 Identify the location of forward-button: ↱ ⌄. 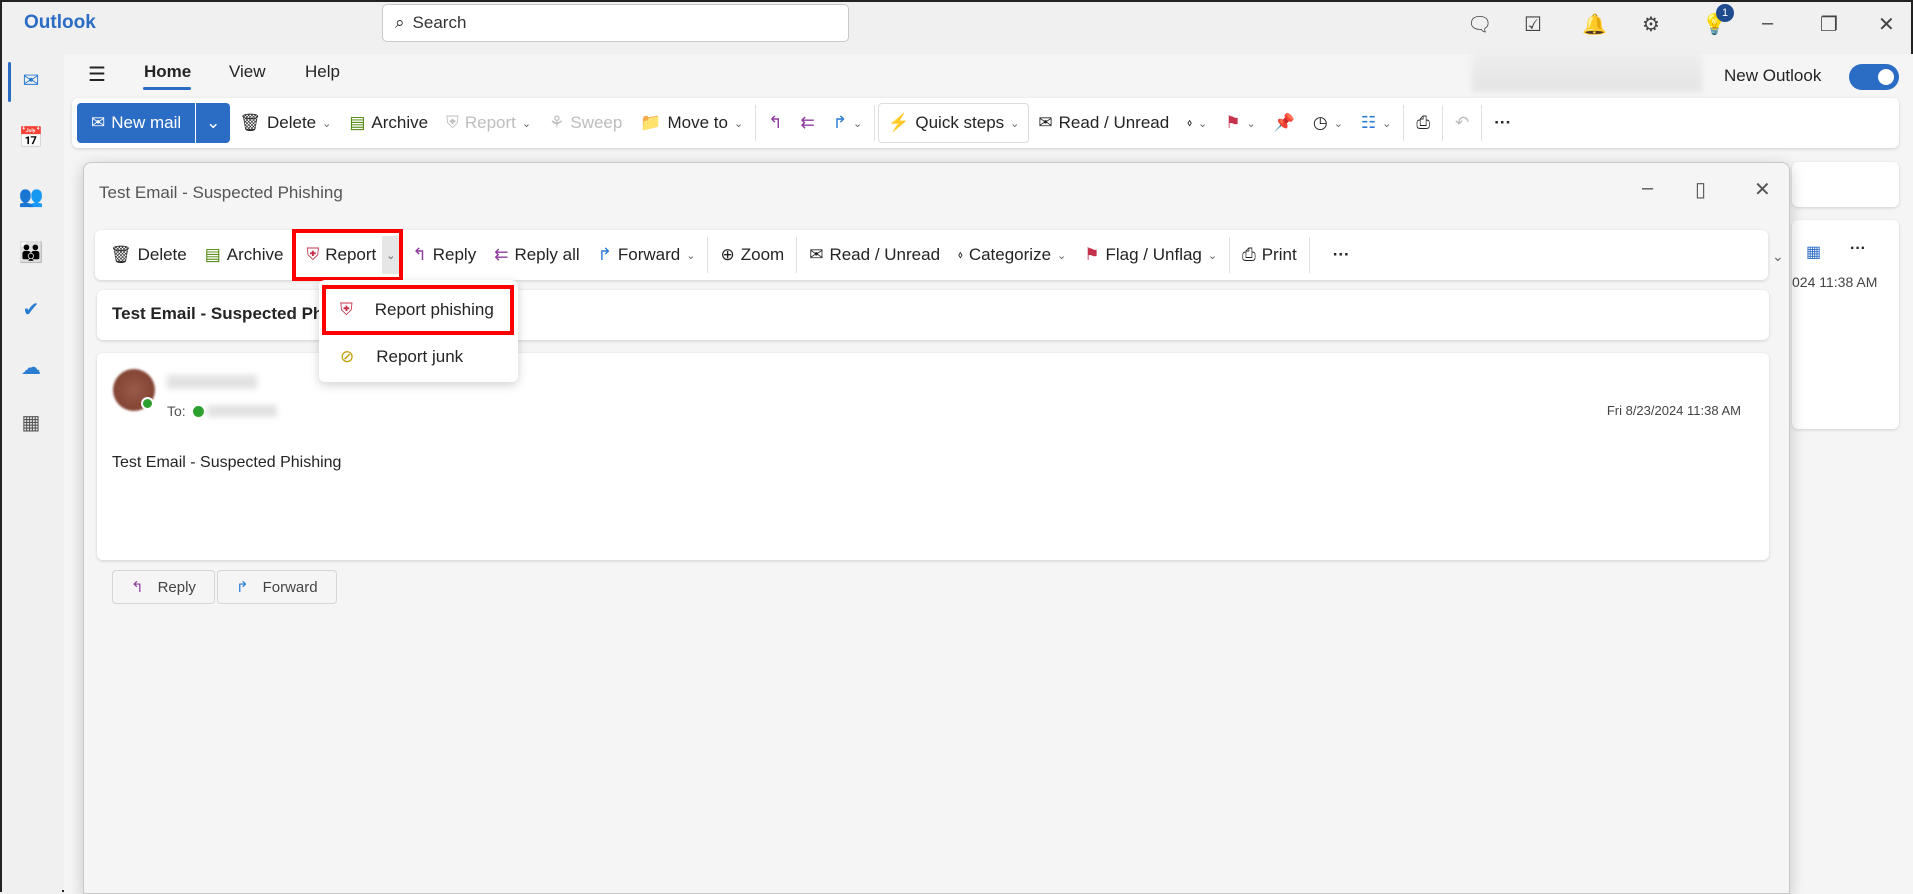
(847, 123).